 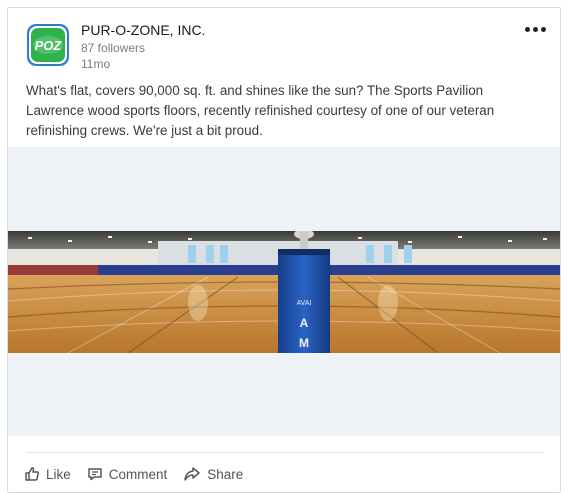 I want to click on company-logo: POZ, so click(x=48, y=45).